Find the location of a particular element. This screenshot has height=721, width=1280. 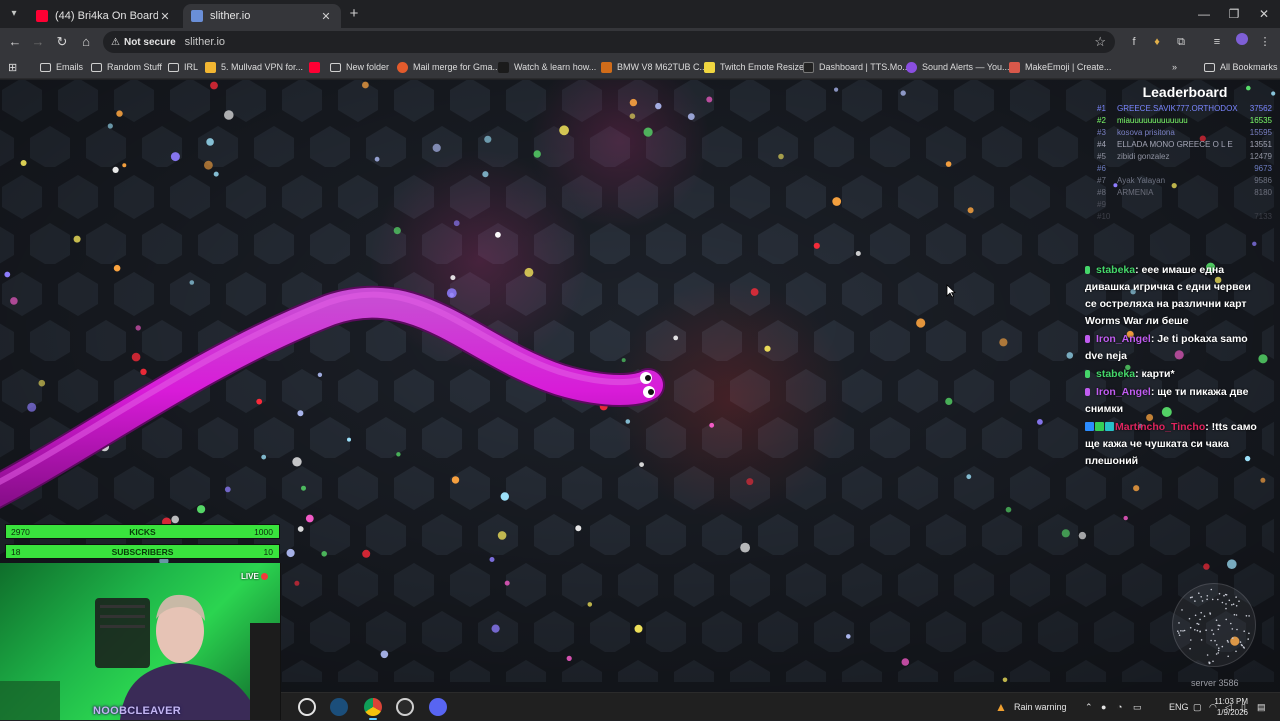

bookmark-random-stuff: Random Stuff is located at coordinates (126, 67).